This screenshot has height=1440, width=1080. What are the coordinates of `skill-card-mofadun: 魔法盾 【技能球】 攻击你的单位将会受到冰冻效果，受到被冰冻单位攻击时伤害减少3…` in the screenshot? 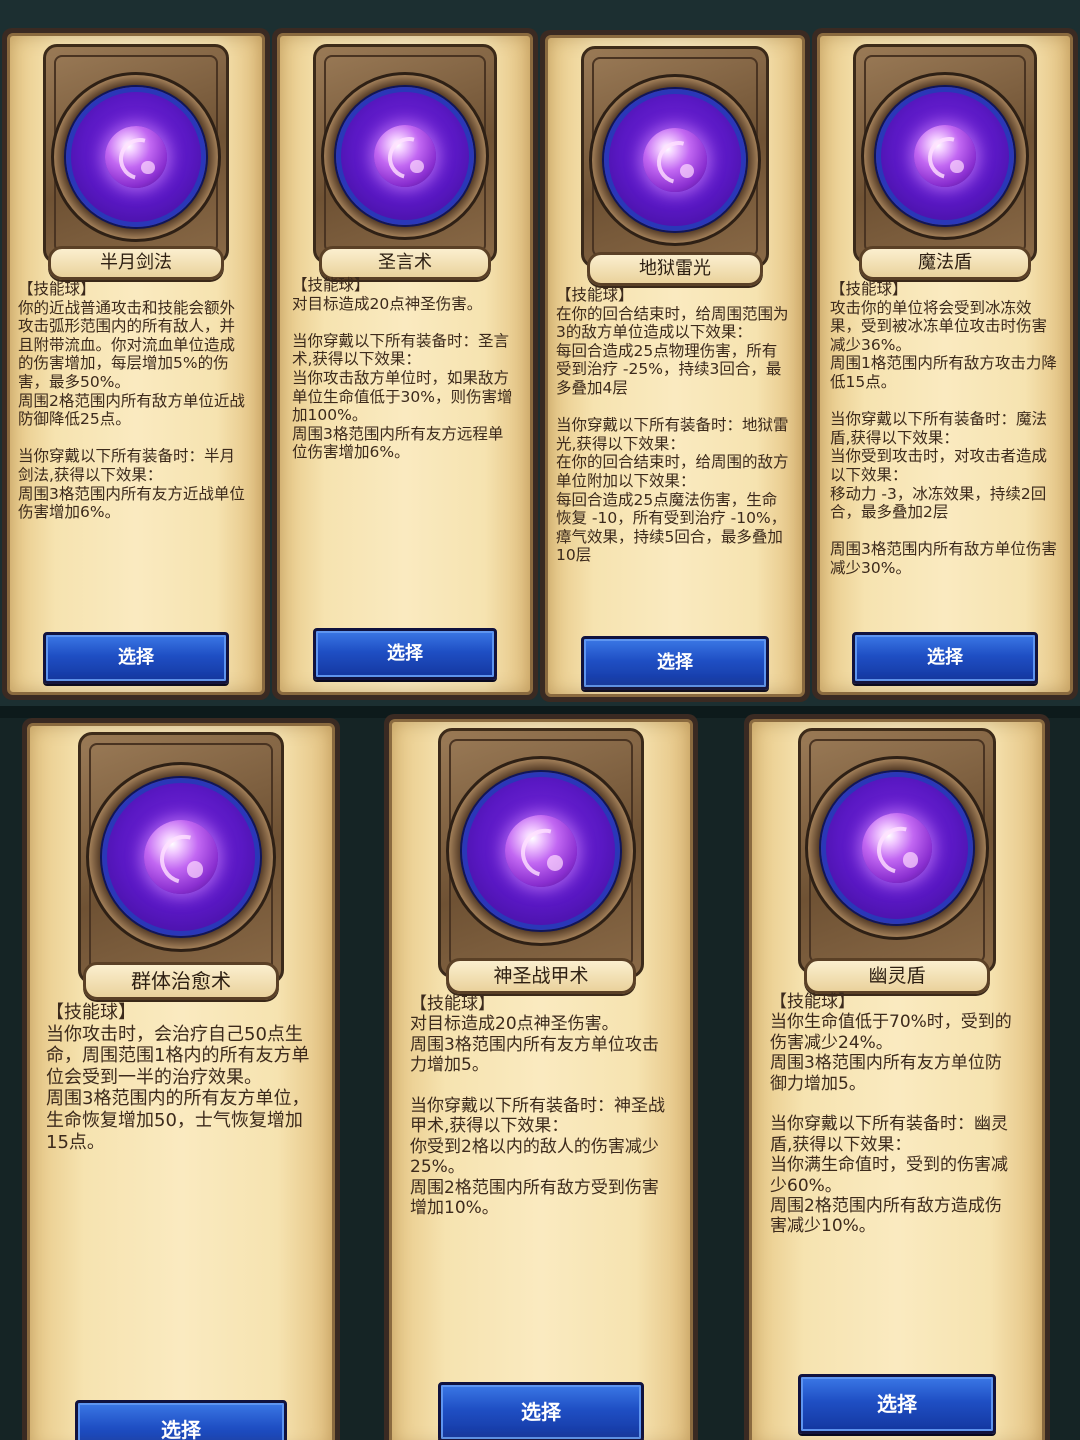 It's located at (945, 364).